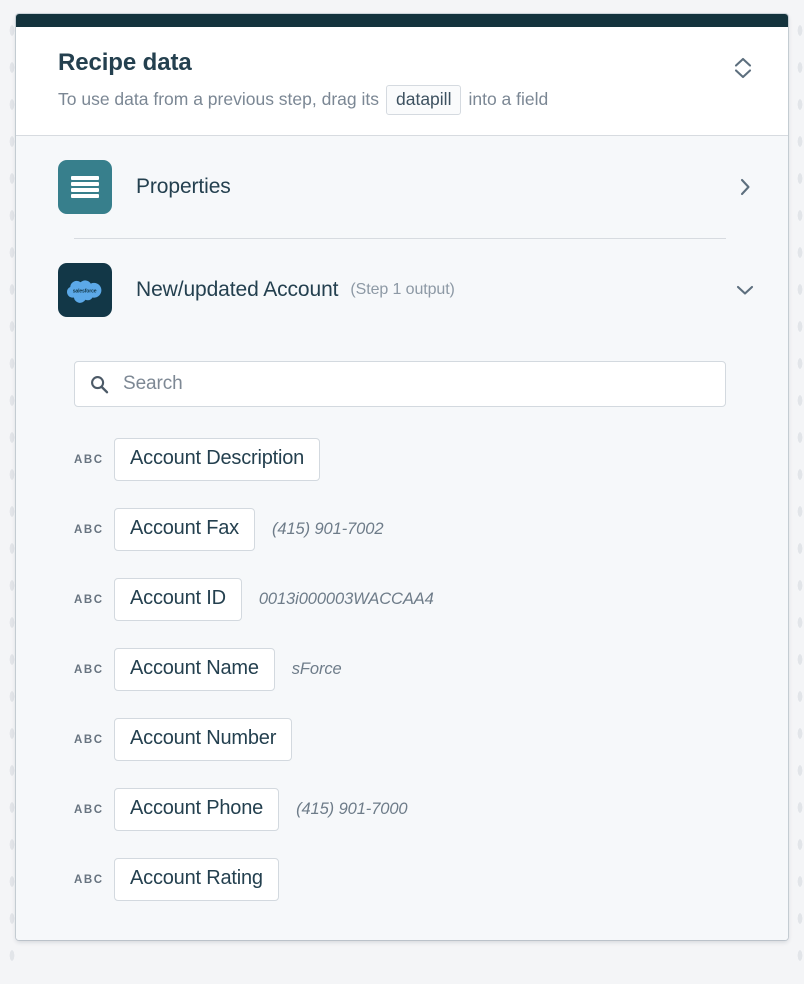 The height and width of the screenshot is (984, 804). I want to click on section-account-label: New/updated Account, so click(237, 289).